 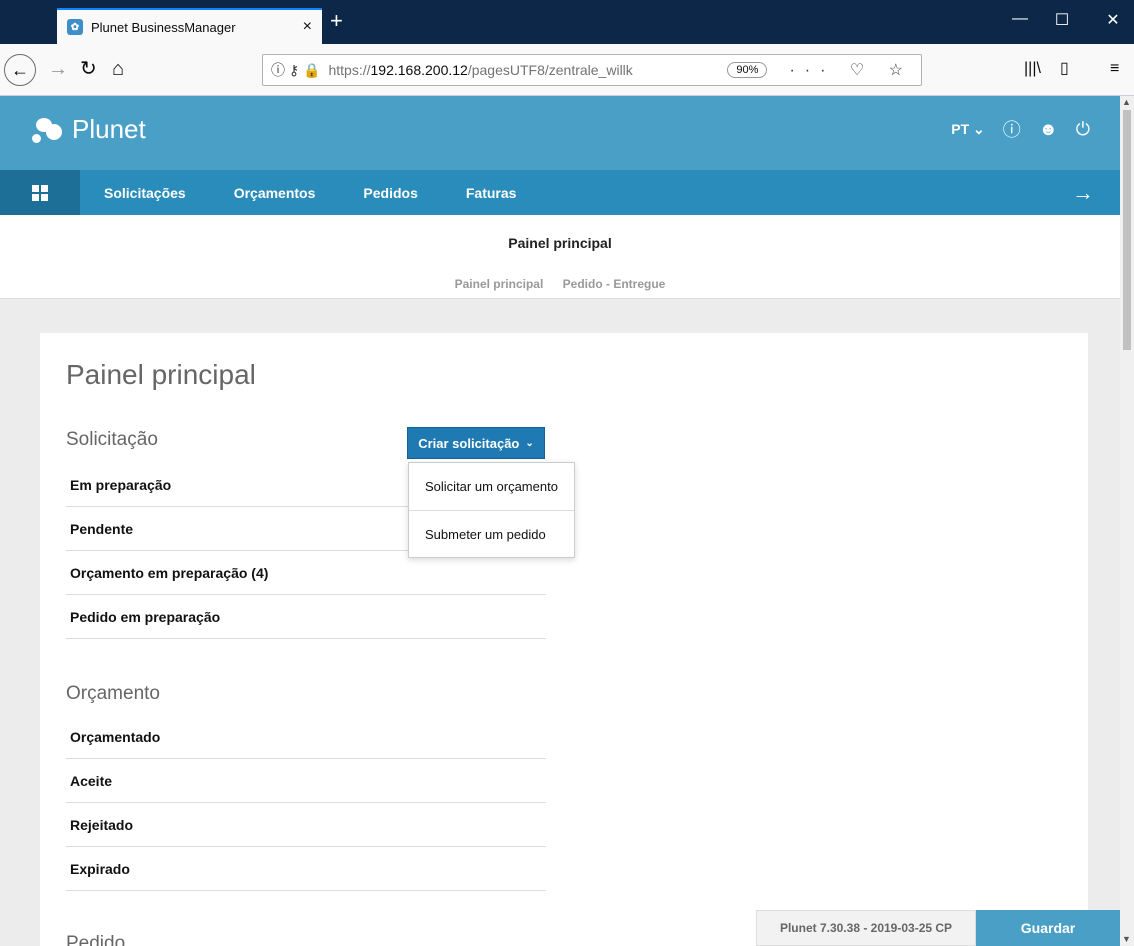 What do you see at coordinates (109, 129) in the screenshot?
I see `logo-text: Plunet` at bounding box center [109, 129].